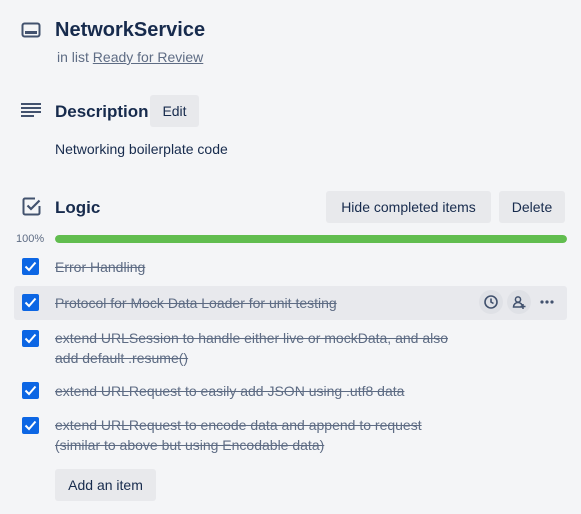 The height and width of the screenshot is (514, 581). Describe the element at coordinates (31, 206) in the screenshot. I see `checklist-icon` at that location.